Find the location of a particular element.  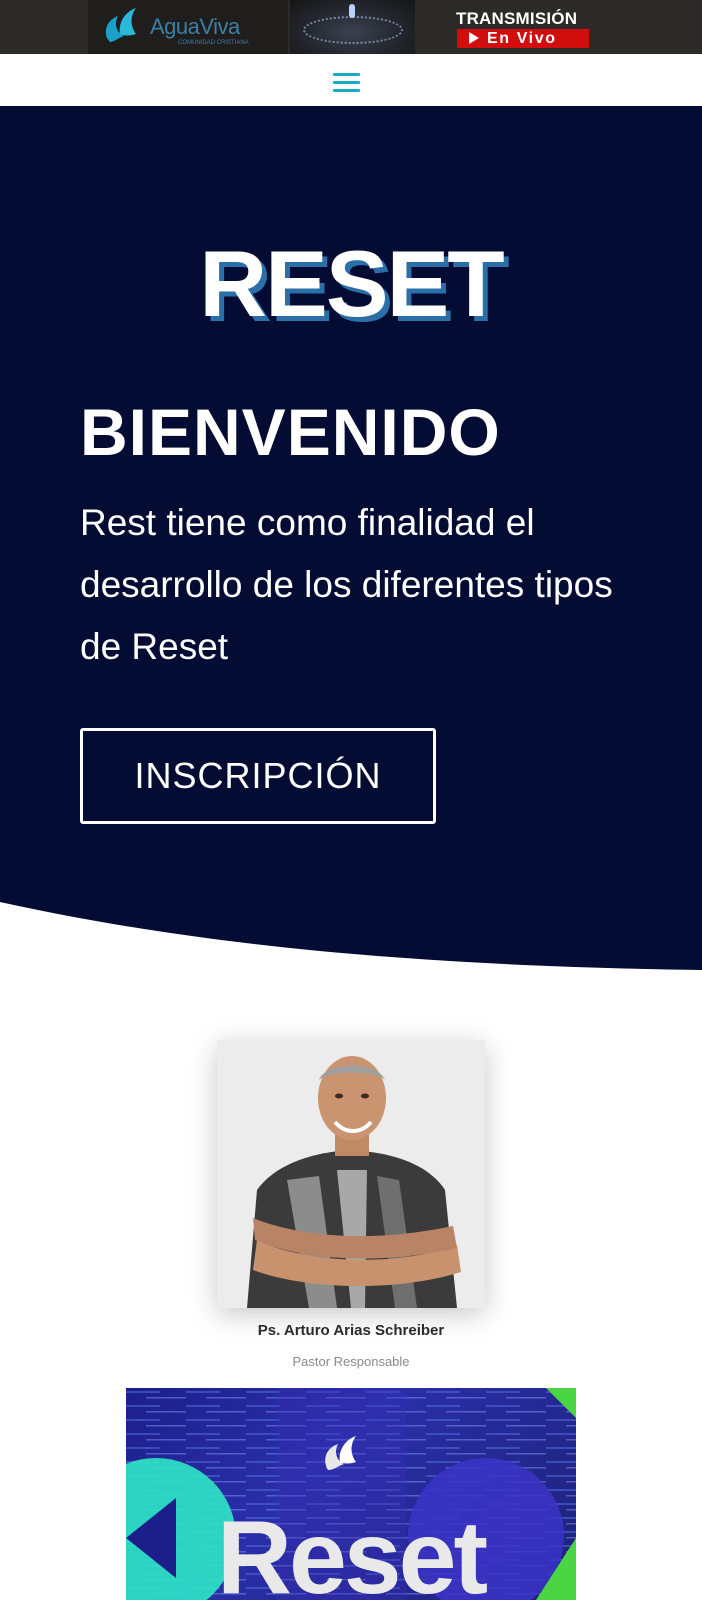

stage-light is located at coordinates (352, 11).